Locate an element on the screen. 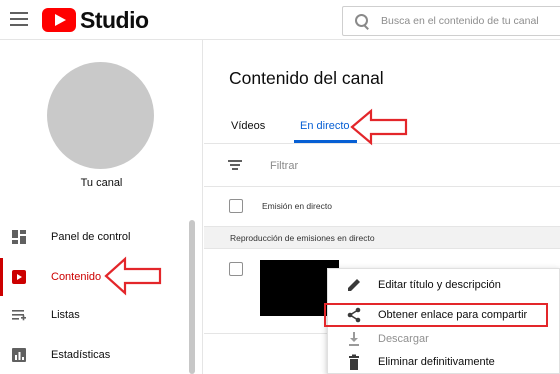 The height and width of the screenshot is (374, 560). share-link-highlight is located at coordinates (436, 315).